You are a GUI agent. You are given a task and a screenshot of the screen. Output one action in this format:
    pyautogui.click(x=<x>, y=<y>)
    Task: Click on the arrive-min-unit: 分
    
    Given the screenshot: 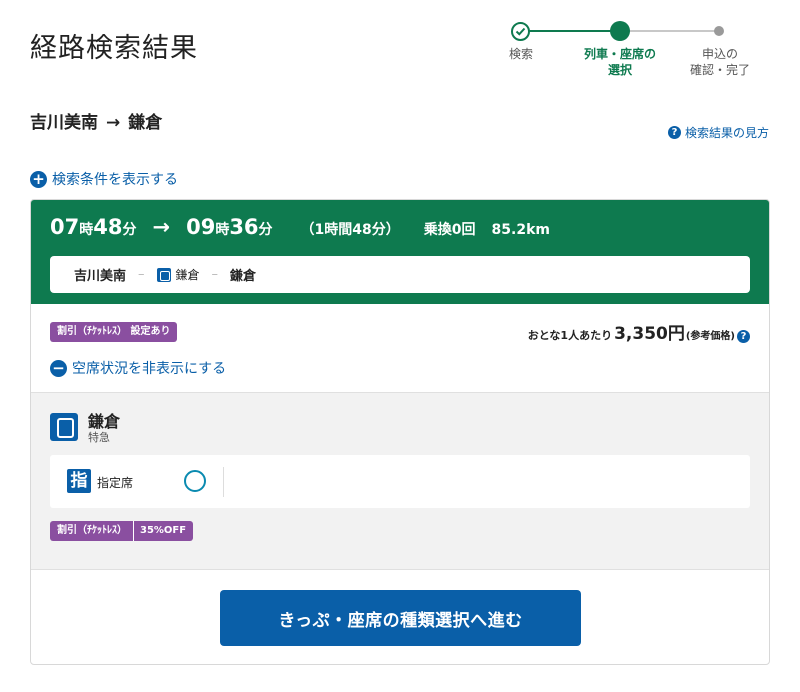 What is the action you would take?
    pyautogui.click(x=265, y=230)
    